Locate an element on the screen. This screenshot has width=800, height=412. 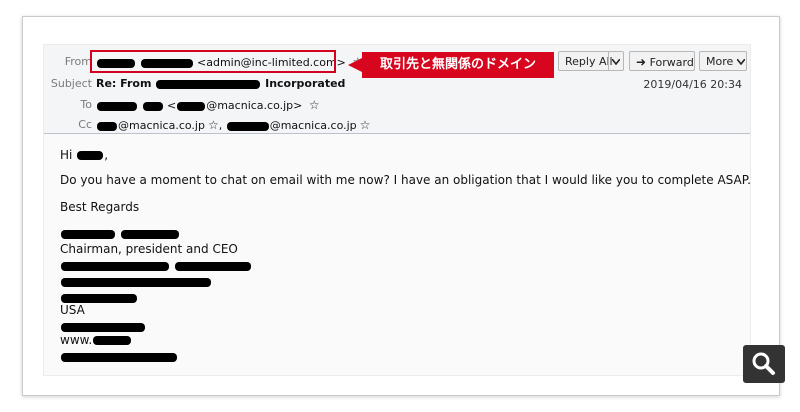
search-button is located at coordinates (764, 364).